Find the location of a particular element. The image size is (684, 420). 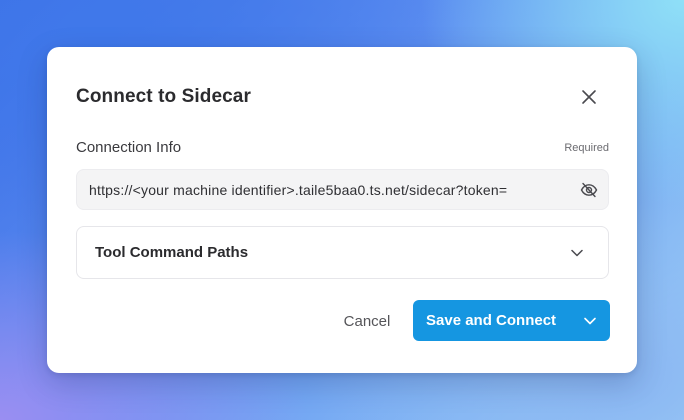

close-button is located at coordinates (589, 97).